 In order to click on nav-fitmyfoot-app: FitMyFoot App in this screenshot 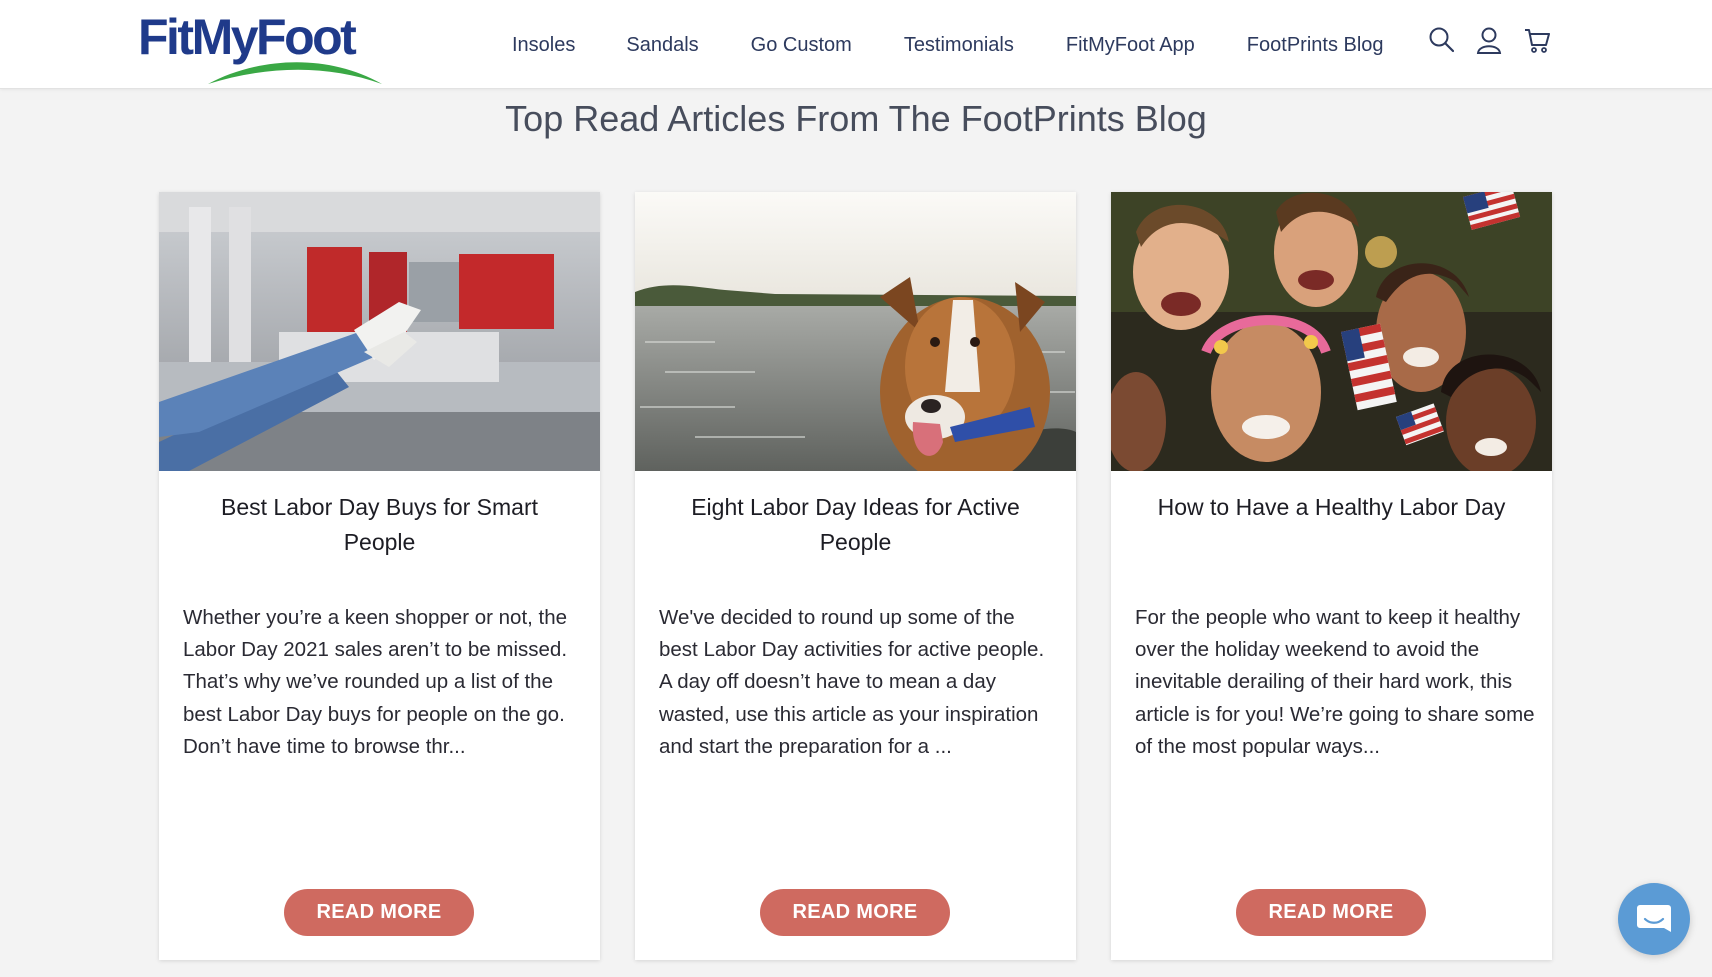, I will do `click(1130, 45)`.